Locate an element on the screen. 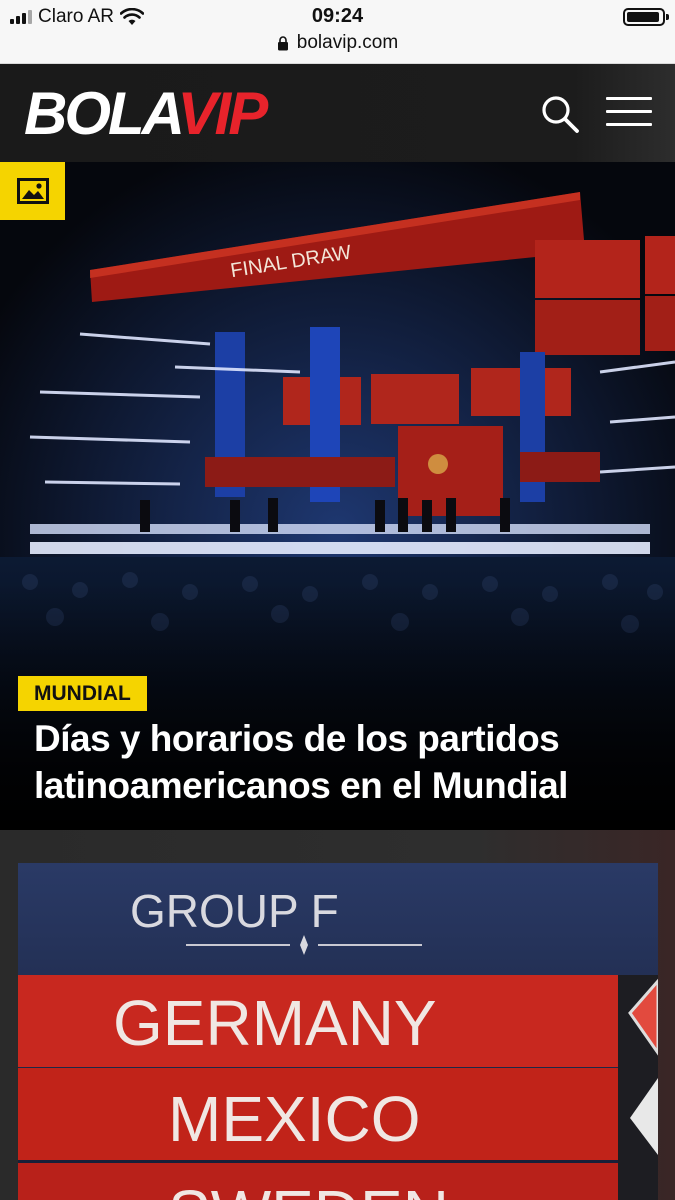  address-bar: bolavip.com is located at coordinates (337, 43).